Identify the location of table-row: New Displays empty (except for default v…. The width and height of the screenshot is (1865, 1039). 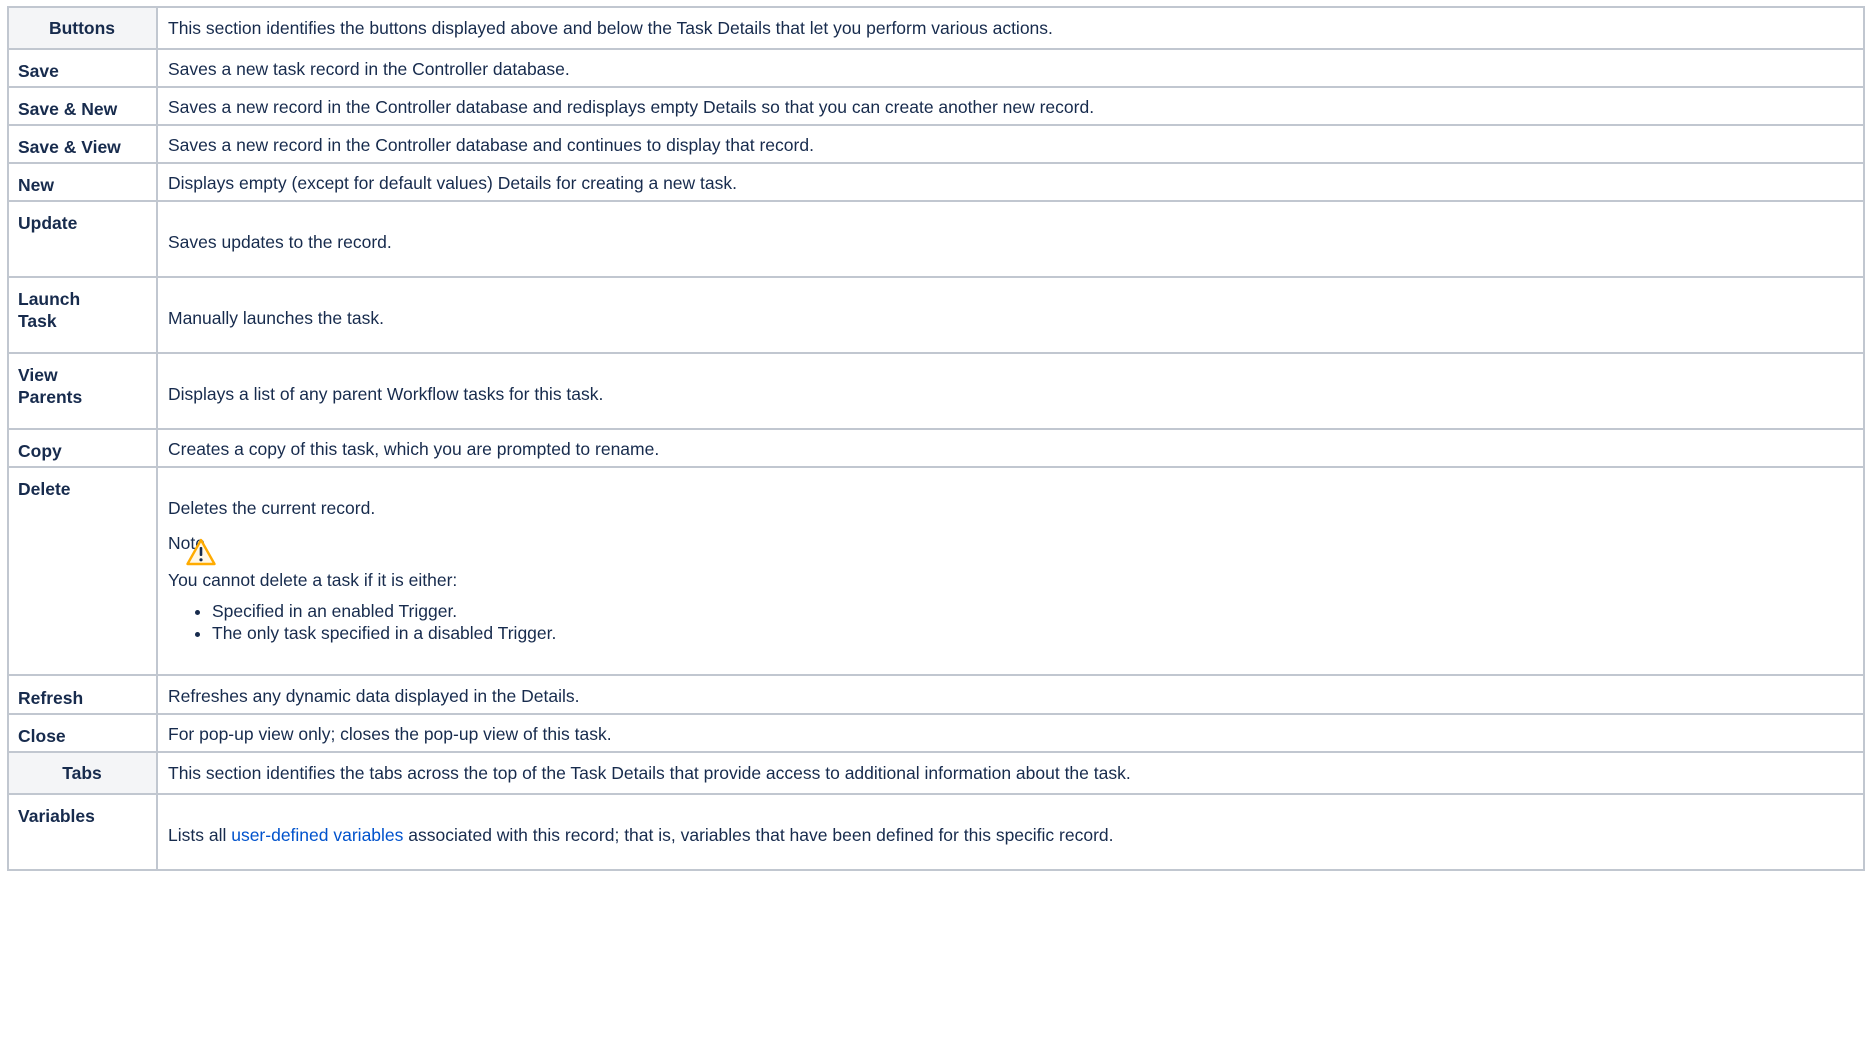
(936, 182).